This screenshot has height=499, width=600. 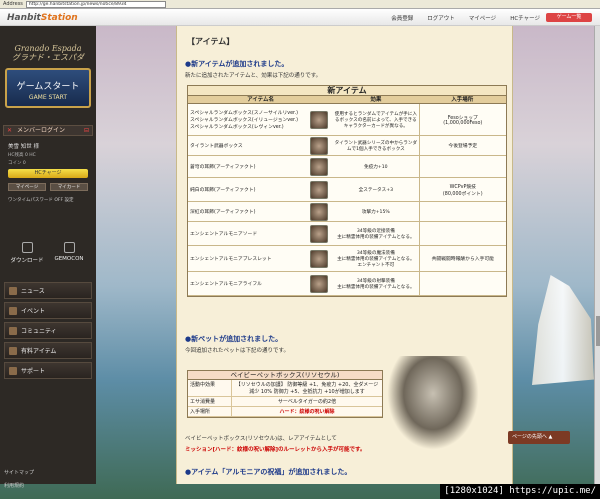 I want to click on item-source: 共闘戦闘時報酬から入手可能, so click(x=462, y=258).